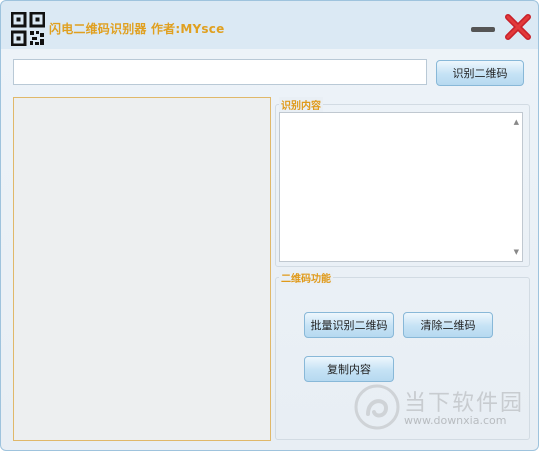  I want to click on scroll-down-arrow-icon: ▼, so click(516, 252).